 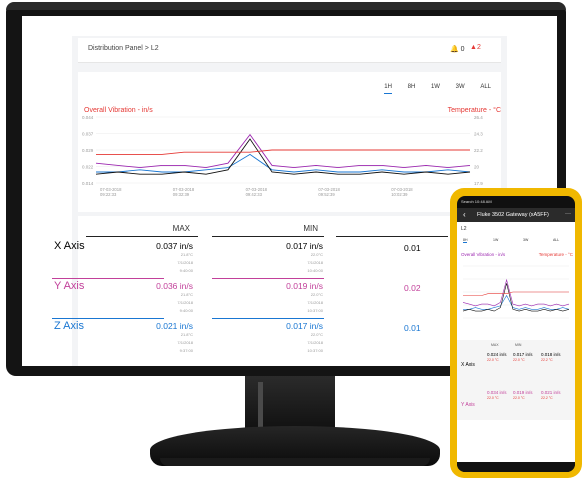 What do you see at coordinates (495, 240) in the screenshot?
I see `phone-tab-1w: 1W` at bounding box center [495, 240].